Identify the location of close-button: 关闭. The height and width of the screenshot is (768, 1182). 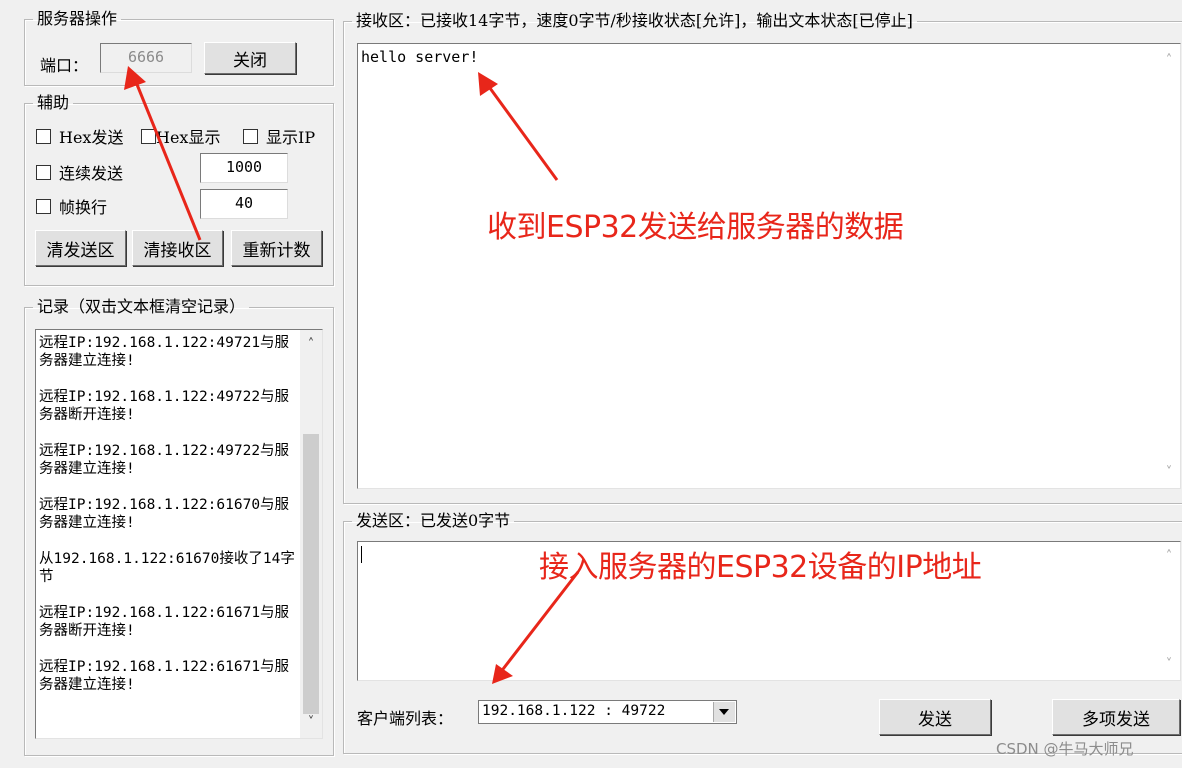
(250, 58).